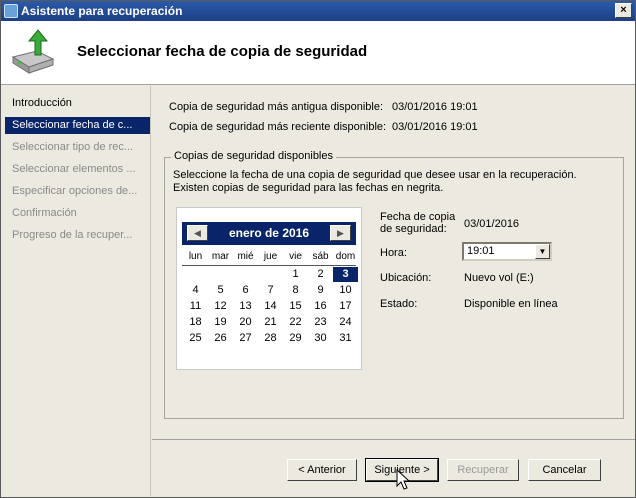 This screenshot has width=636, height=498. I want to click on status-label: Estado:, so click(399, 304).